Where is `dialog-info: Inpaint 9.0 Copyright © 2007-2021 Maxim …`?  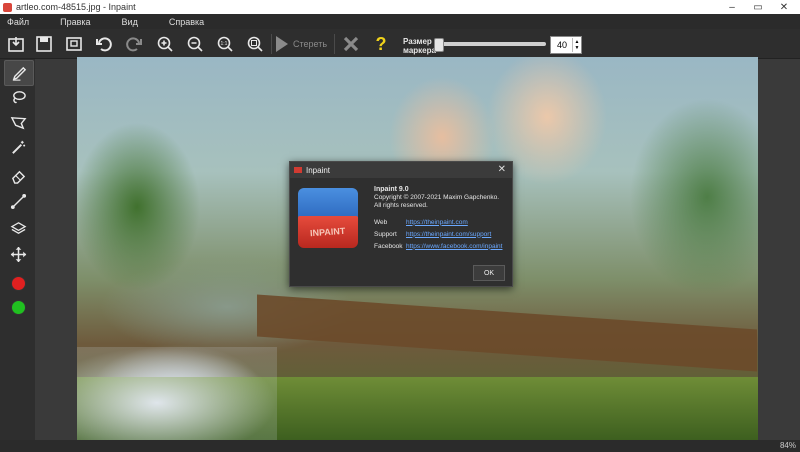
dialog-info: Inpaint 9.0 Copyright © 2007-2021 Maxim … is located at coordinates (436, 198).